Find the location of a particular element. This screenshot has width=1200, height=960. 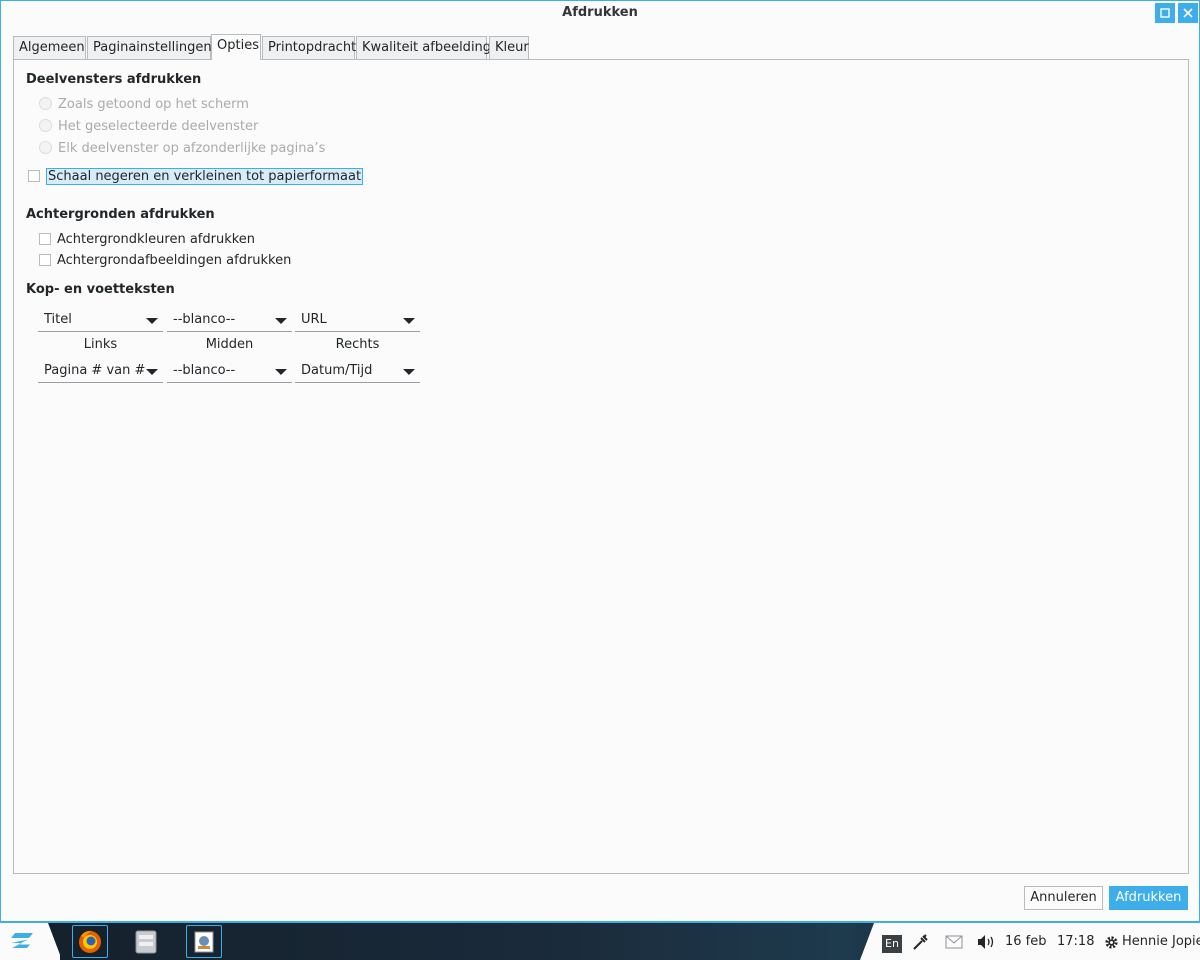

cancel-button: Annuleren is located at coordinates (1063, 898).